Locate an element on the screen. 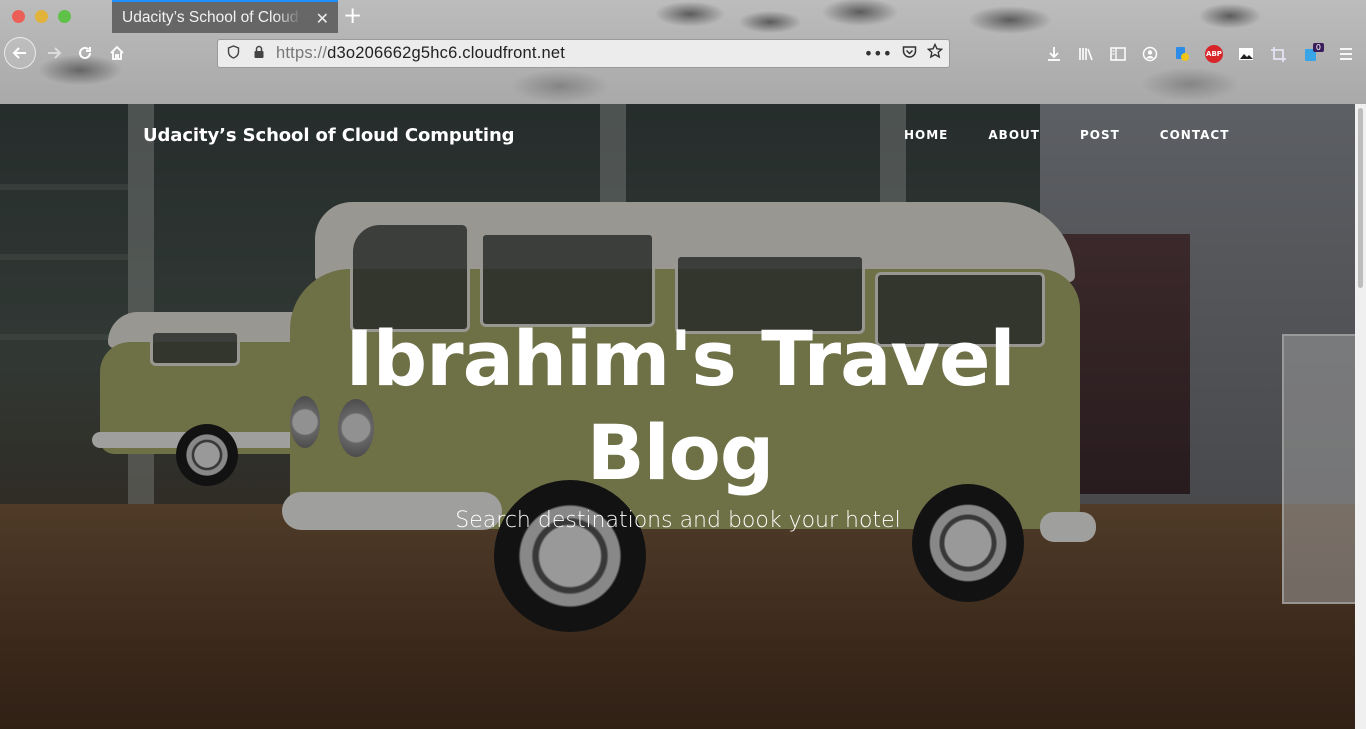 The height and width of the screenshot is (729, 1366). hero-title-line-1: Ibrahim's Travel is located at coordinates (680, 358).